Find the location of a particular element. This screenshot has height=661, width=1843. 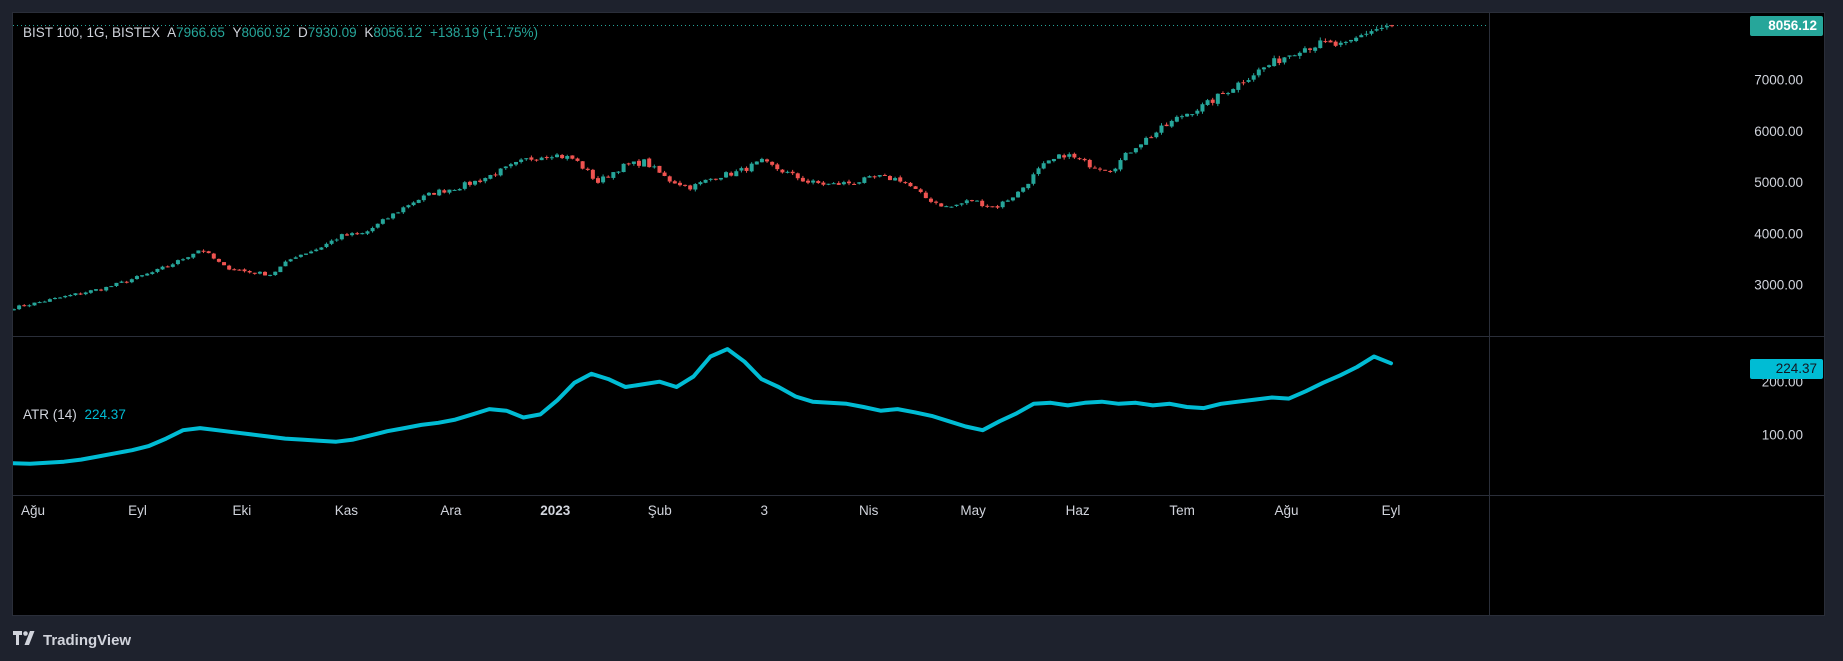

time-axis-tick-label: Kas is located at coordinates (347, 510).